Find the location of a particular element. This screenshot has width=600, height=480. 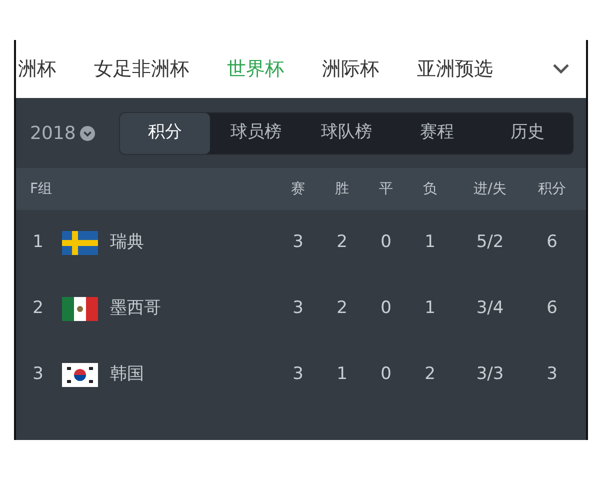

team-name: 瑞典 is located at coordinates (127, 242).